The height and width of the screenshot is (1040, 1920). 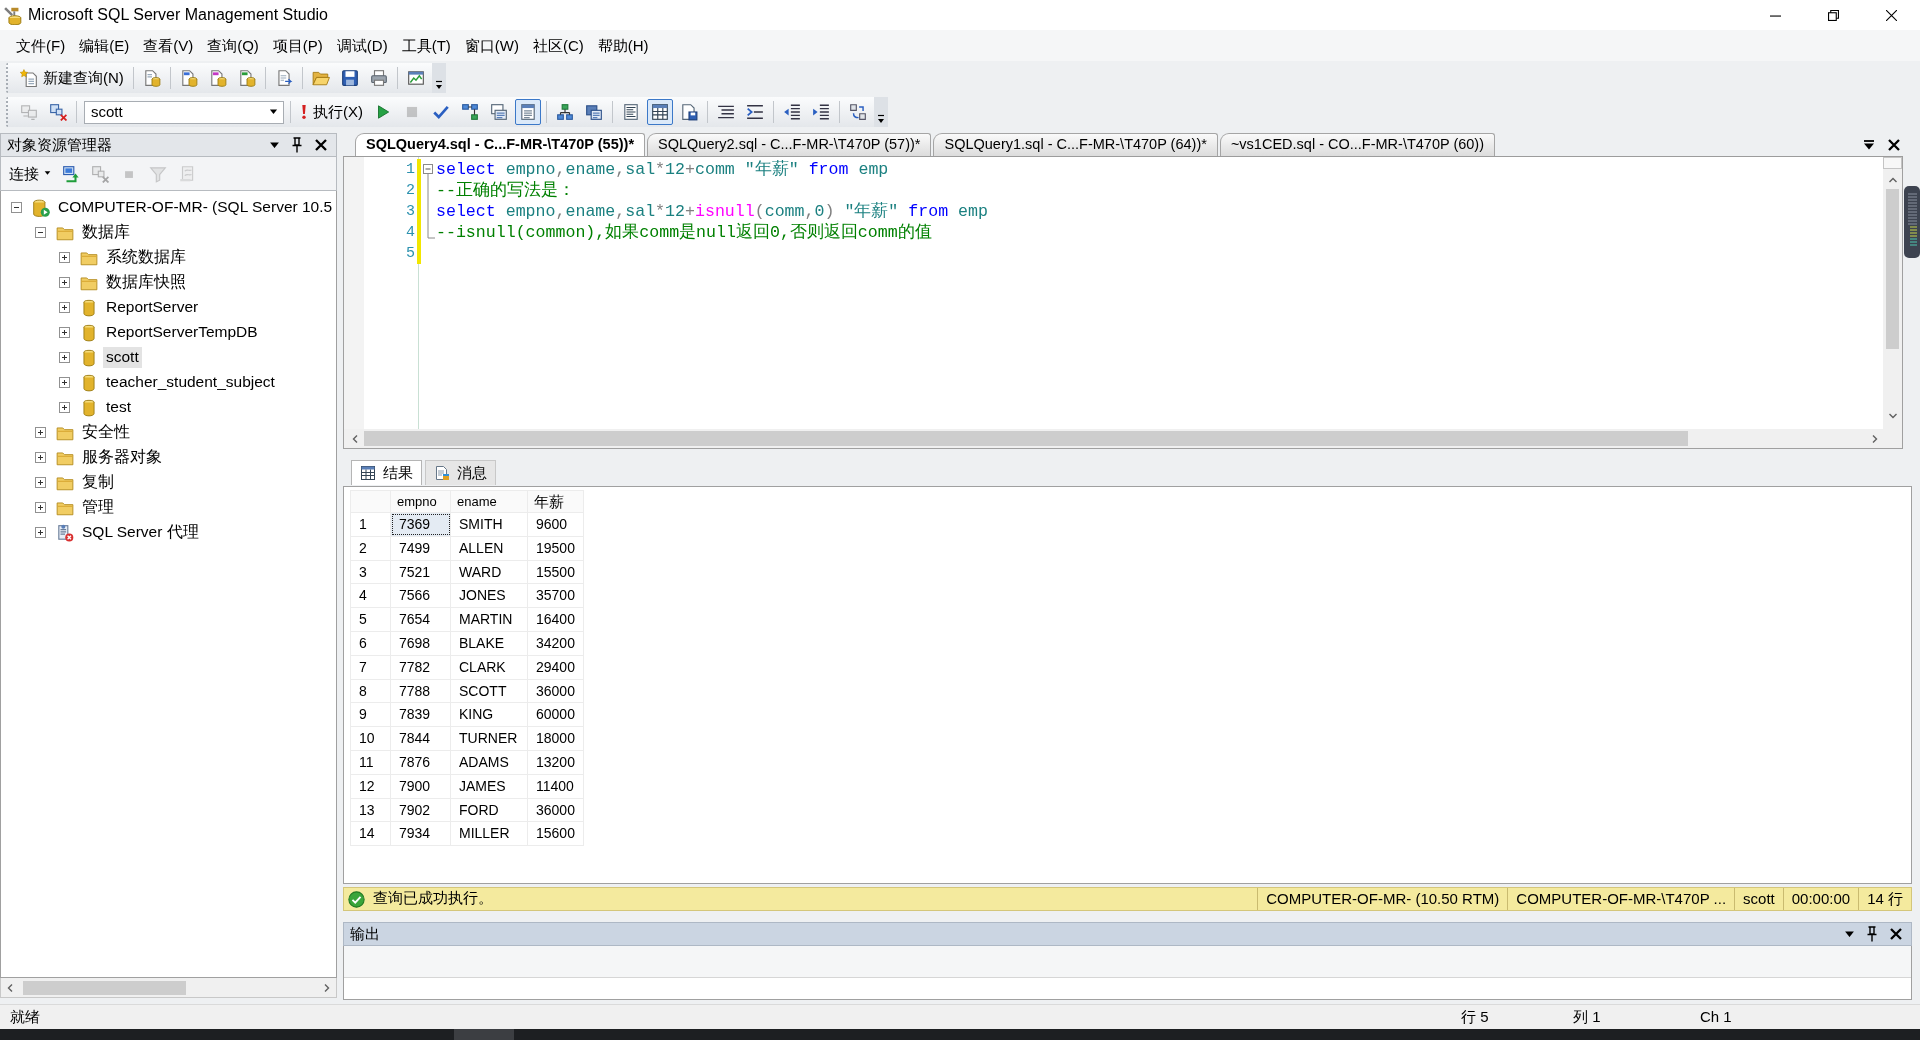 I want to click on column-header: 年薪, so click(x=555, y=501).